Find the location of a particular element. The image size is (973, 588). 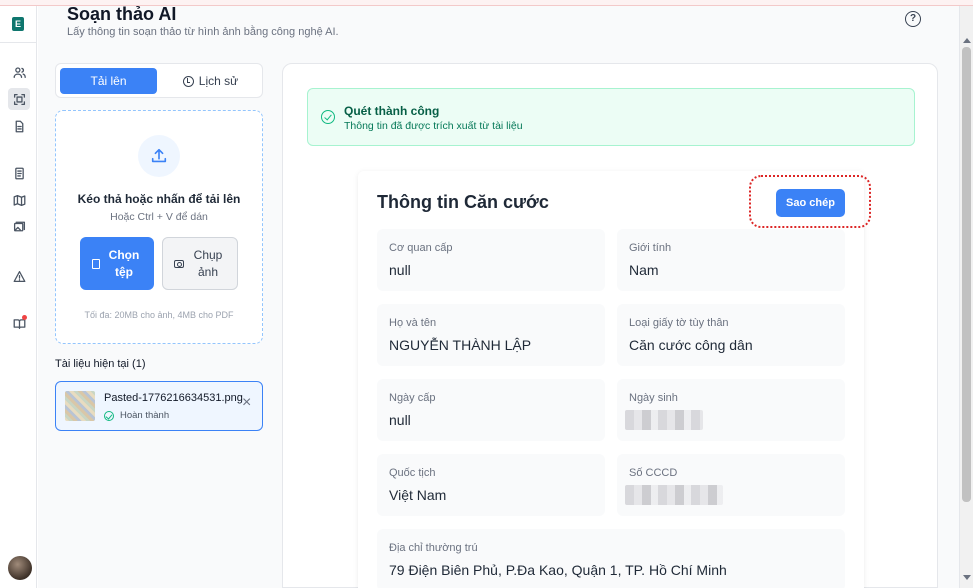

field-label: Ngày cấp is located at coordinates (412, 398).